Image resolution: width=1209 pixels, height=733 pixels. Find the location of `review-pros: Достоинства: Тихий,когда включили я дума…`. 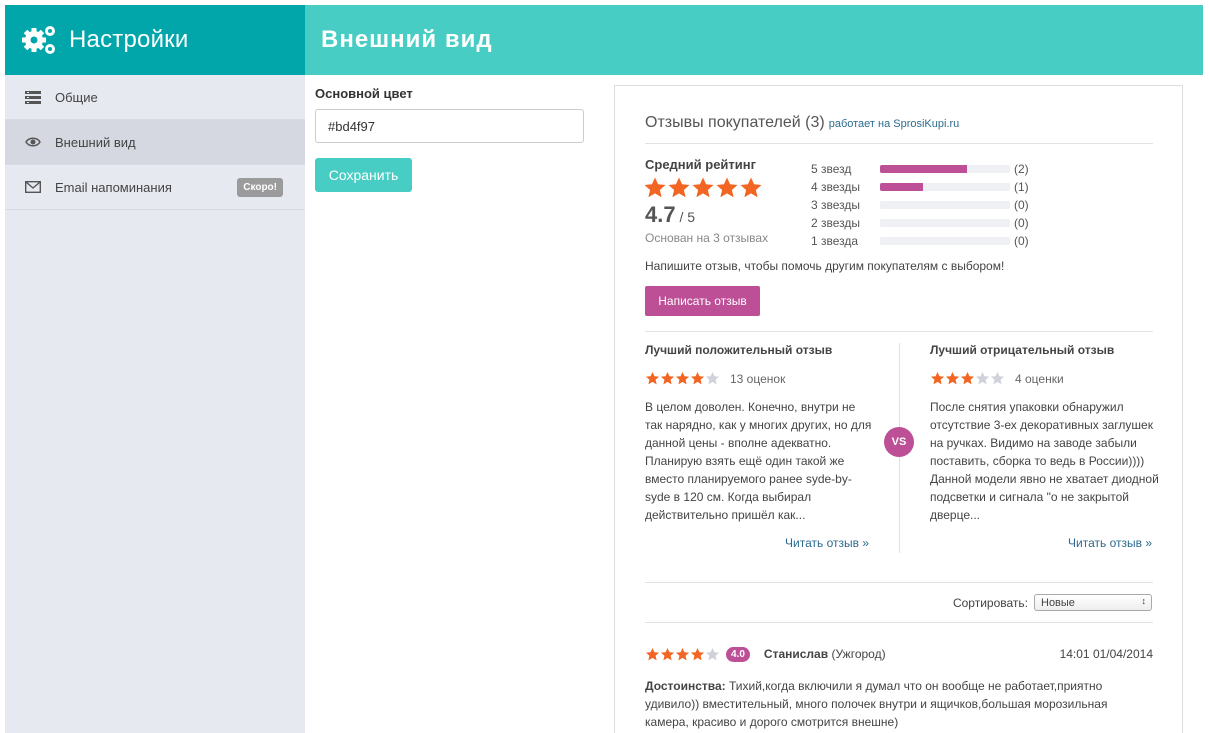

review-pros: Достоинства: Тихий,когда включили я дума… is located at coordinates (899, 704).